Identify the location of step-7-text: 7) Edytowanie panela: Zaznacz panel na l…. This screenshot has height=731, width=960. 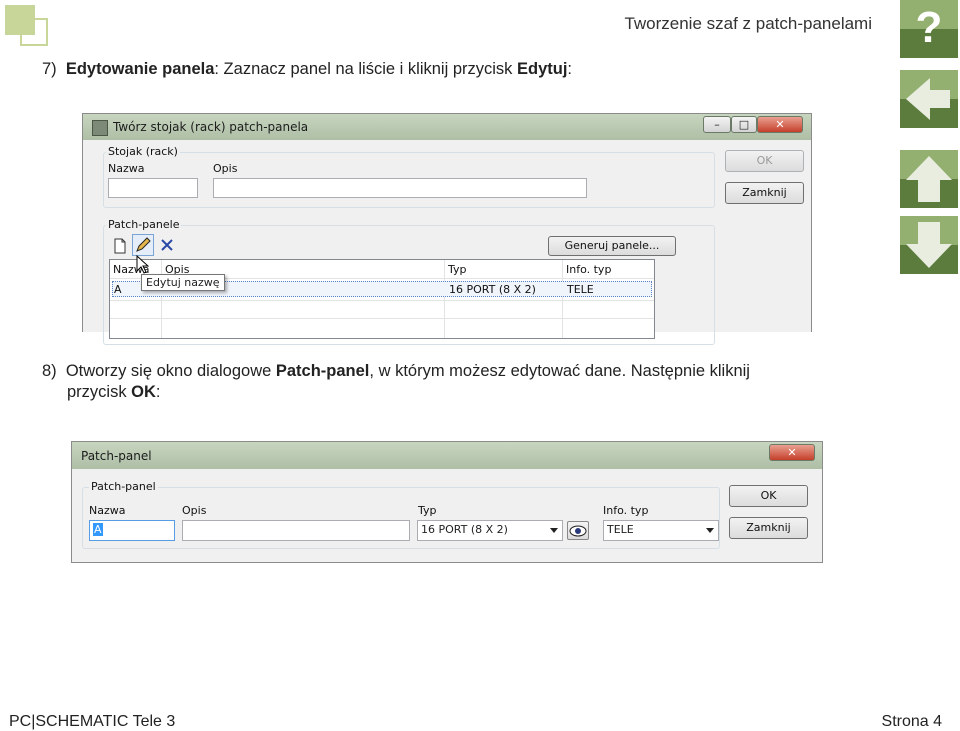
(307, 69).